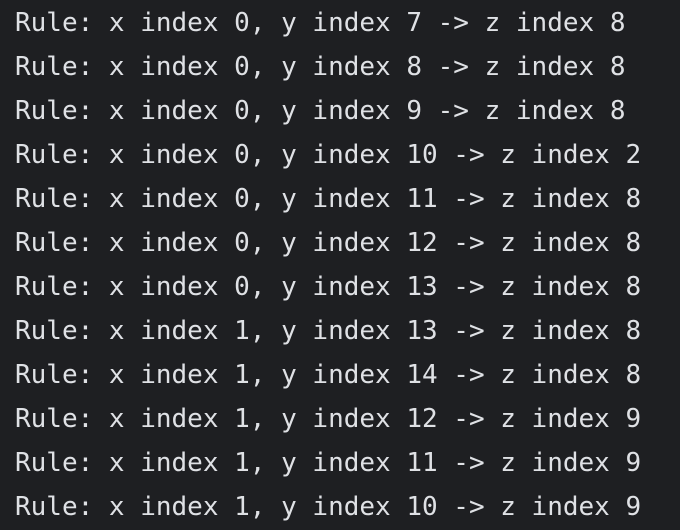 This screenshot has width=680, height=530. I want to click on console-line: Rule: x index 0, y index 7 -> z index 8, so click(320, 23).